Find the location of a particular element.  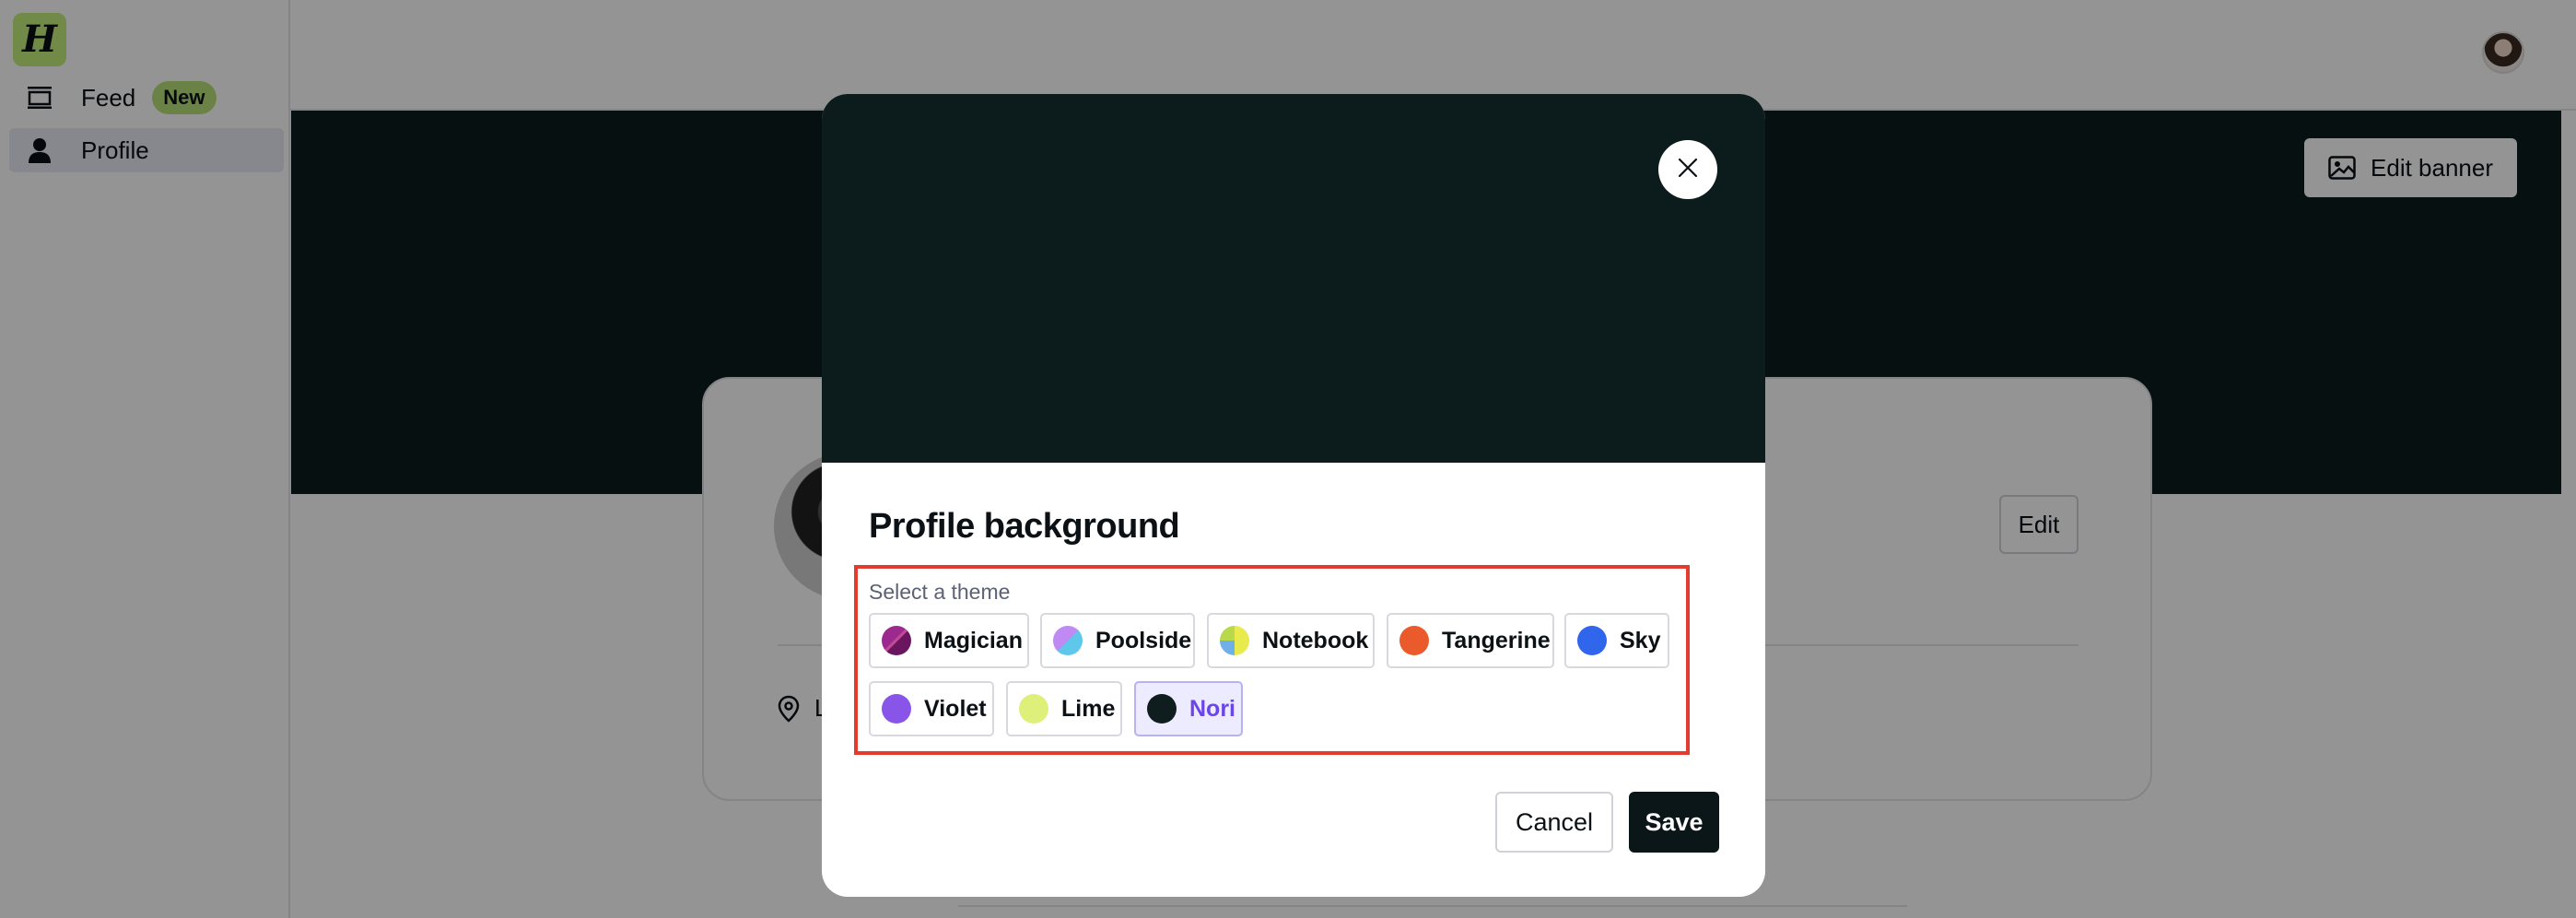

theme-option-label: Tangerine is located at coordinates (1496, 640).